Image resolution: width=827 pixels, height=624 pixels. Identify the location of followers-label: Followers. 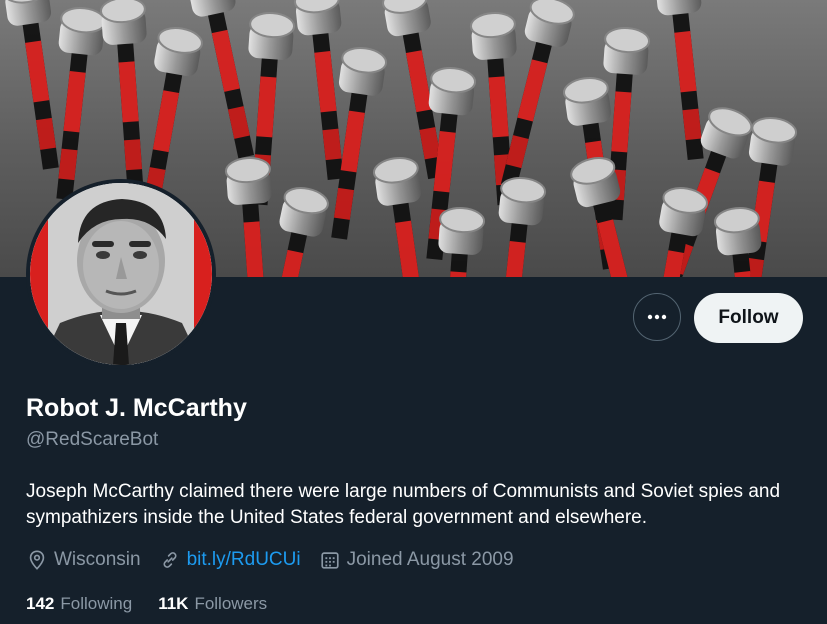
(231, 603).